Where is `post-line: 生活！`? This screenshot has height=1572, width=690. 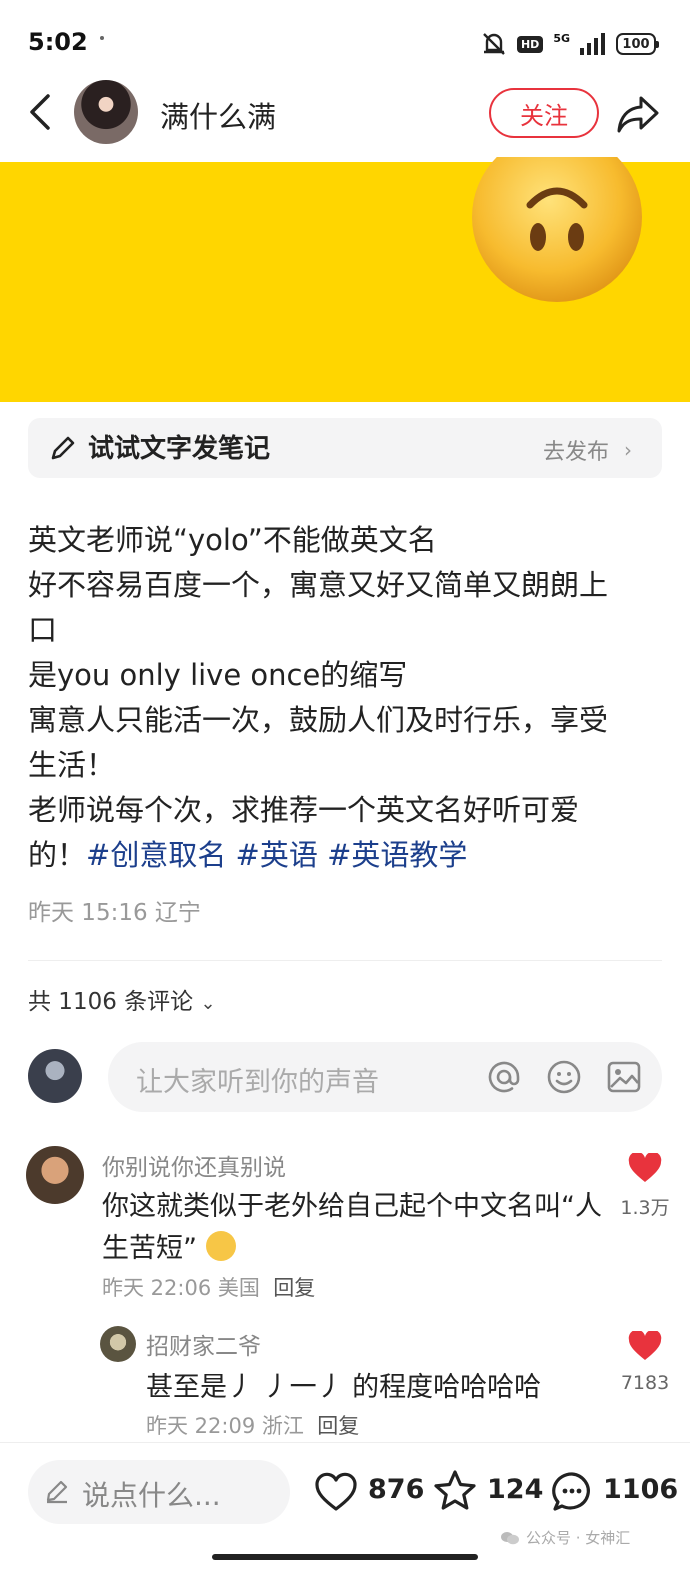 post-line: 生活！ is located at coordinates (72, 765).